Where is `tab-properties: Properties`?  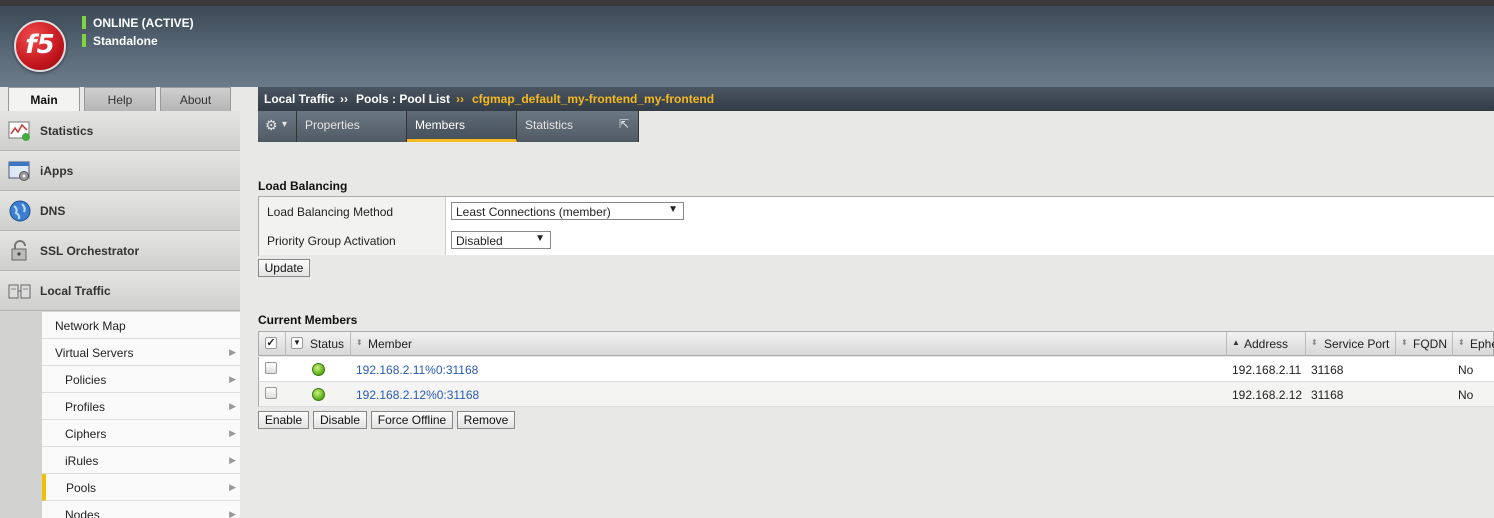
tab-properties: Properties is located at coordinates (352, 126).